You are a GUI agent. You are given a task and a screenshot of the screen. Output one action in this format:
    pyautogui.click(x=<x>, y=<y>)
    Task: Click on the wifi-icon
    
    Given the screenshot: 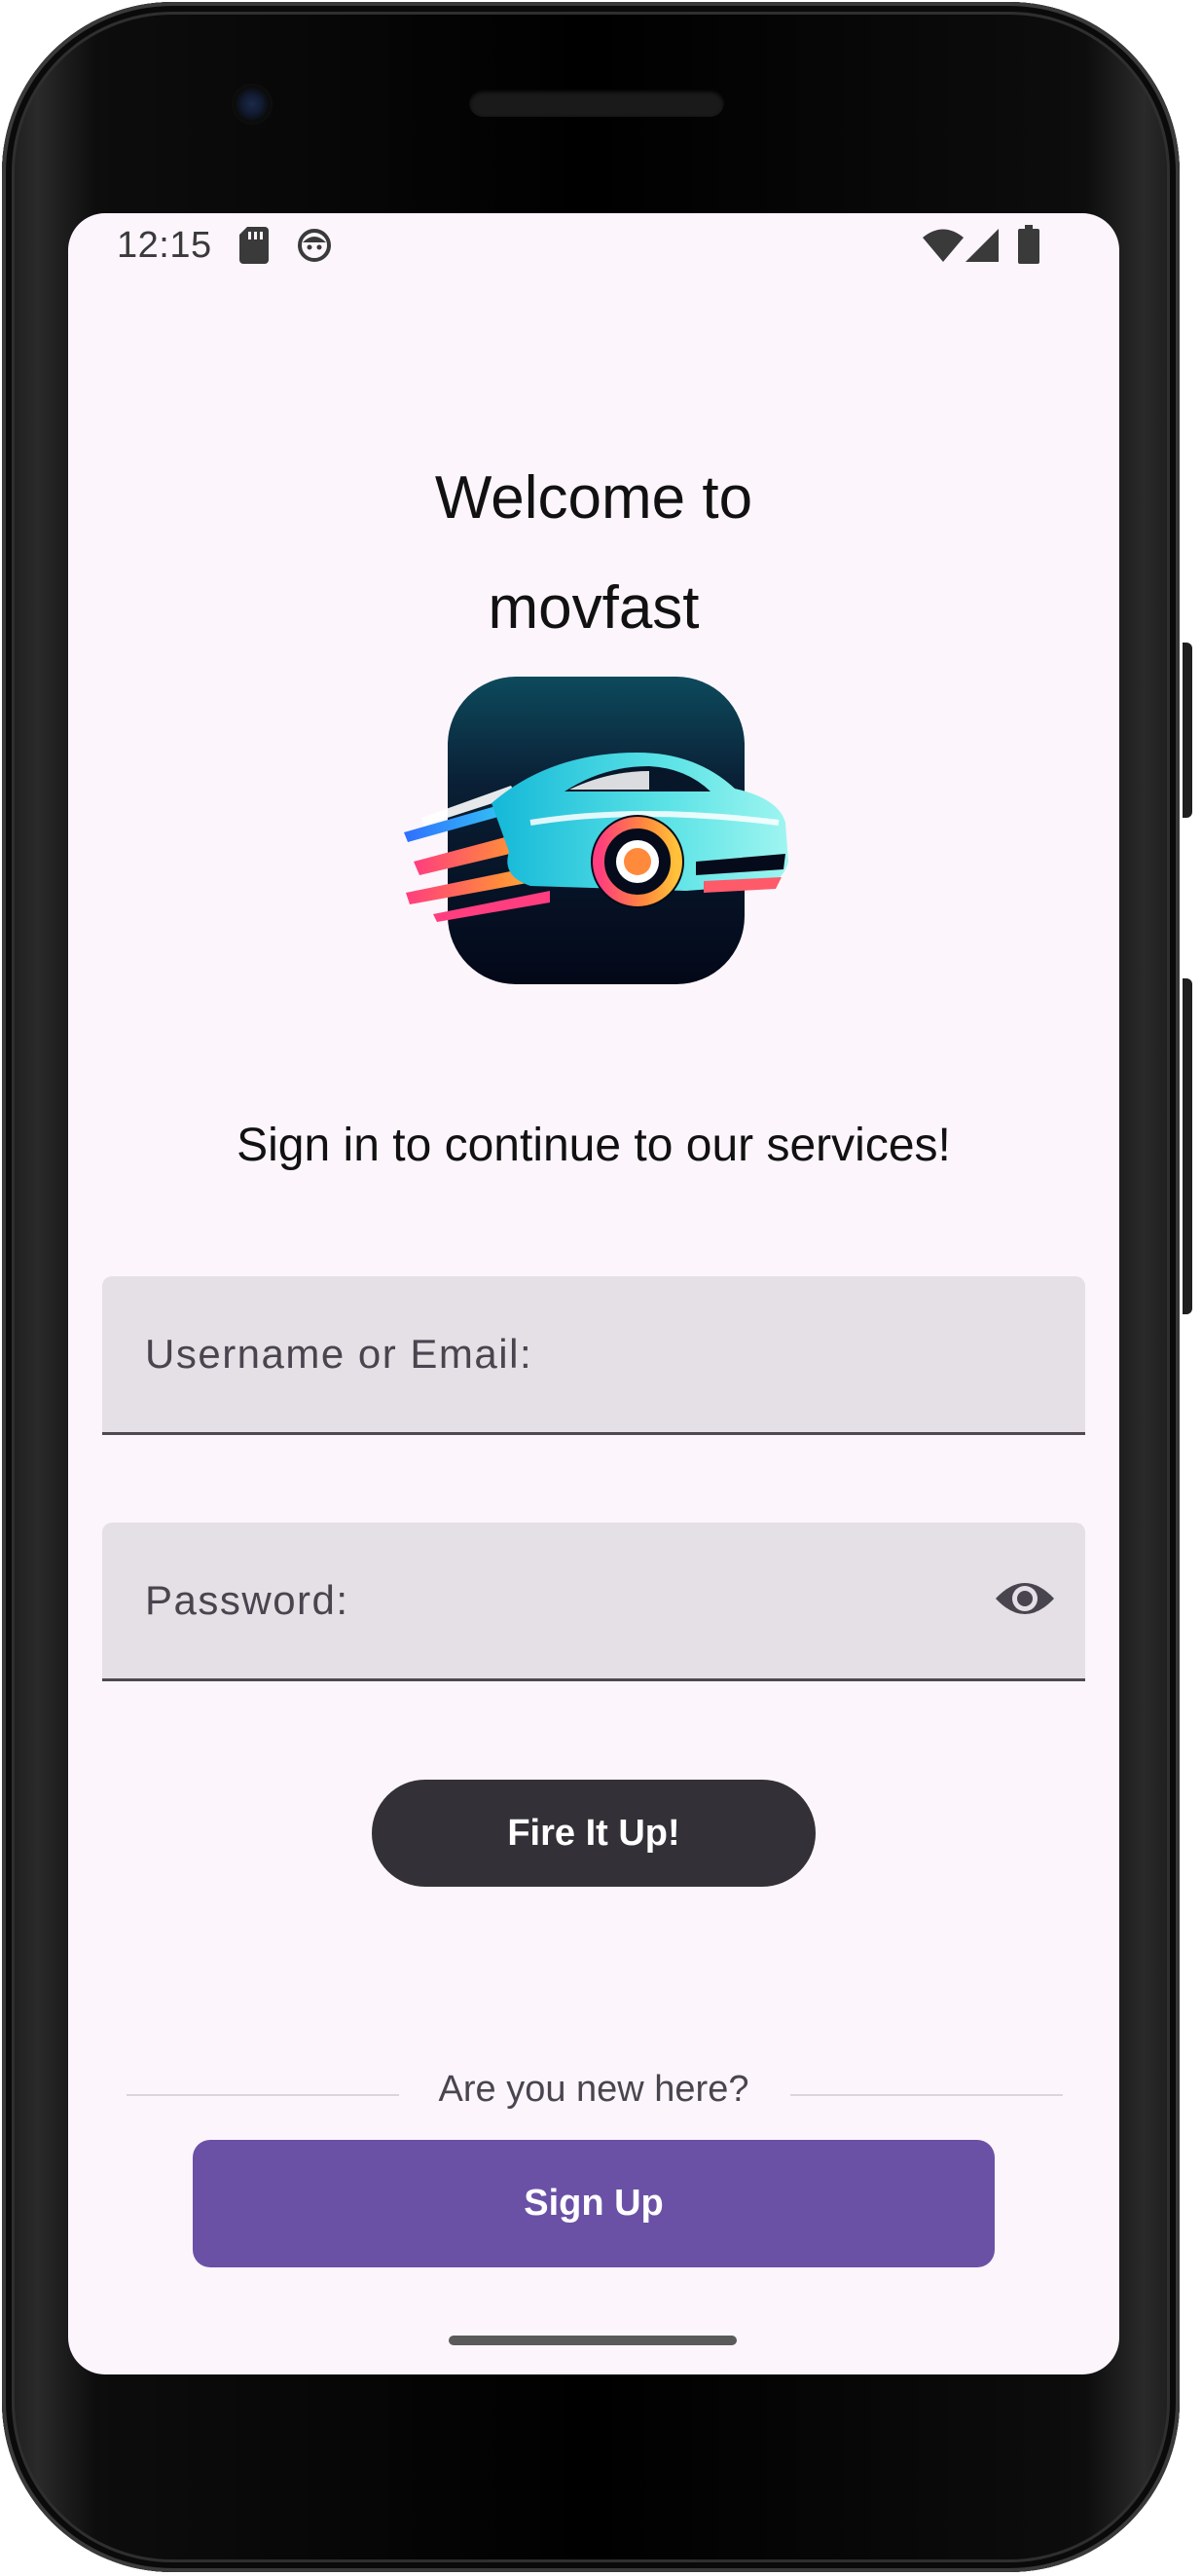 What is the action you would take?
    pyautogui.click(x=943, y=245)
    